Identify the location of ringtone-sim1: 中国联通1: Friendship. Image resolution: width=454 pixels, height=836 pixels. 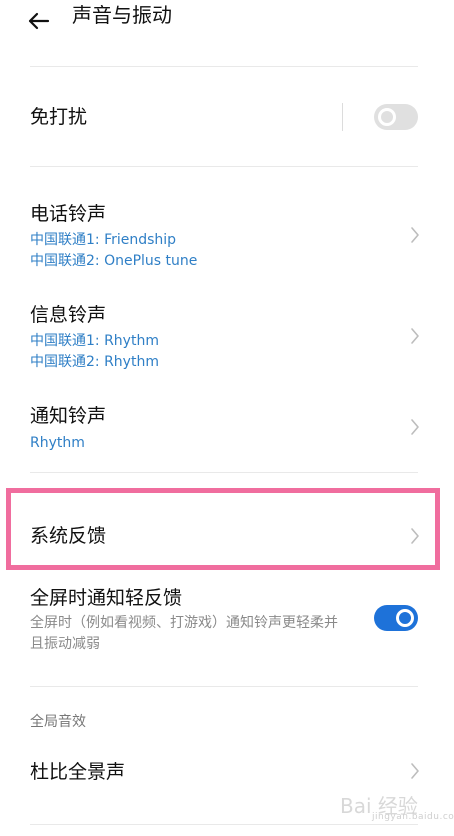
(103, 240).